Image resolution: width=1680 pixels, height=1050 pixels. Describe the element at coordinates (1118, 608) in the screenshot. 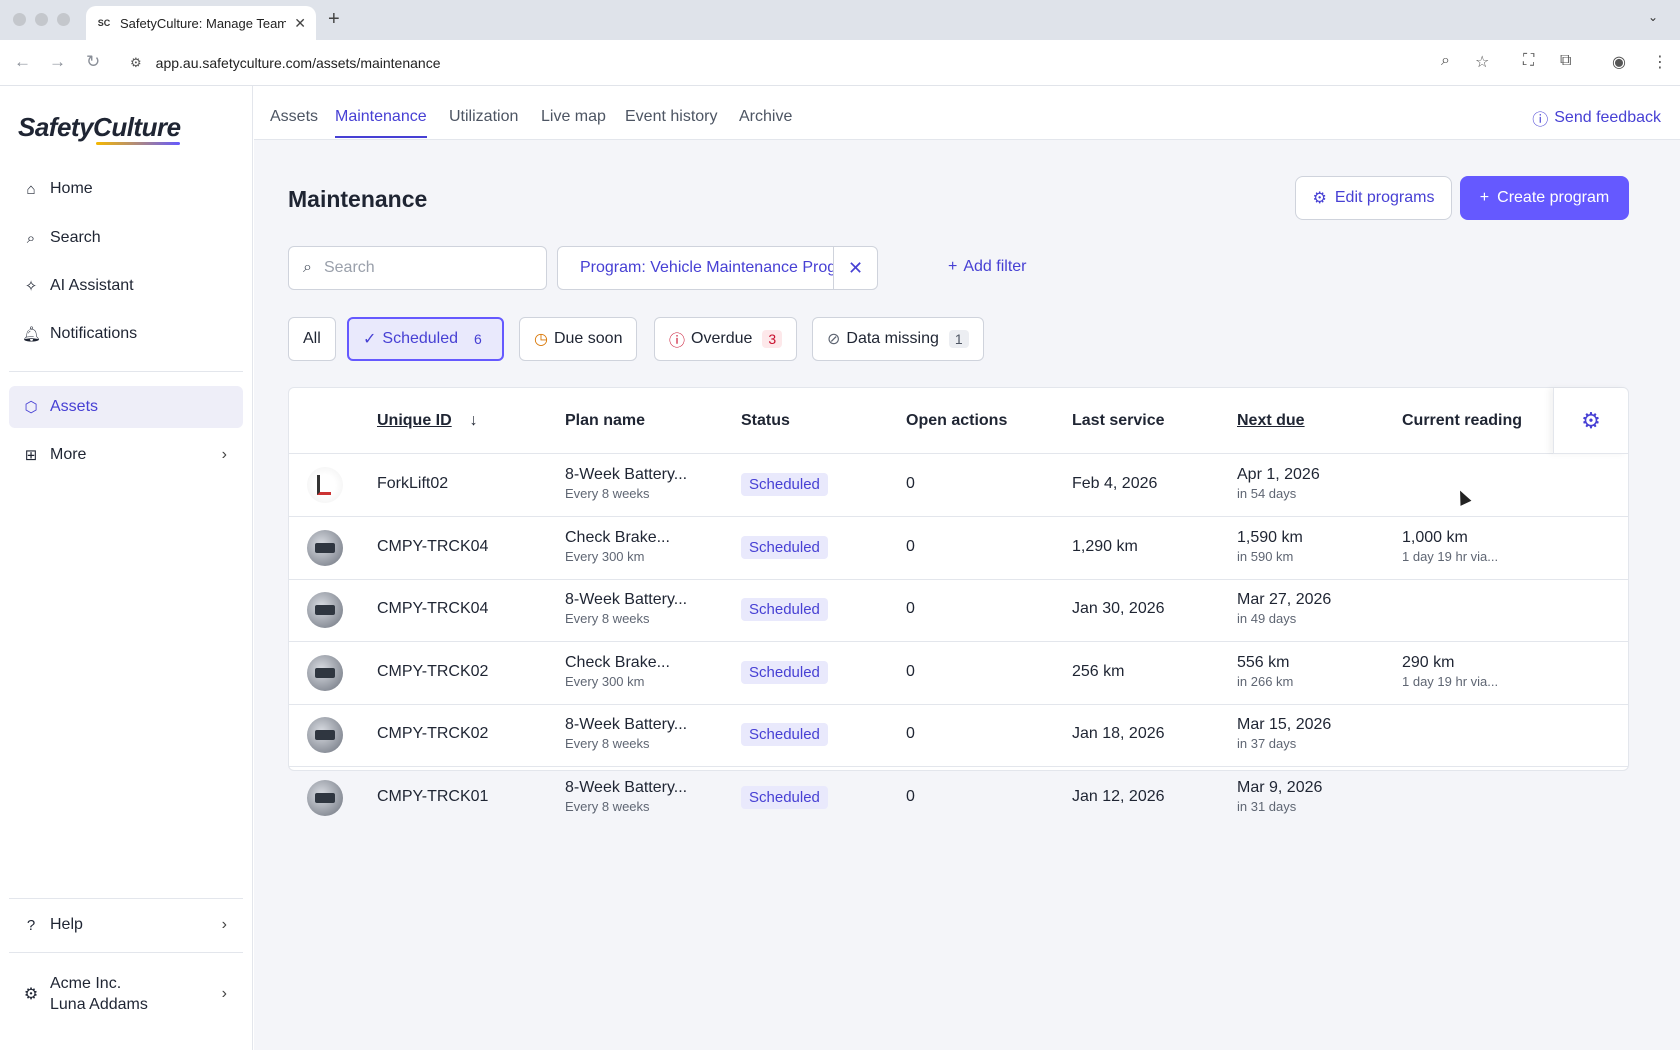

I see `last-service: Jan 30, 2026` at that location.